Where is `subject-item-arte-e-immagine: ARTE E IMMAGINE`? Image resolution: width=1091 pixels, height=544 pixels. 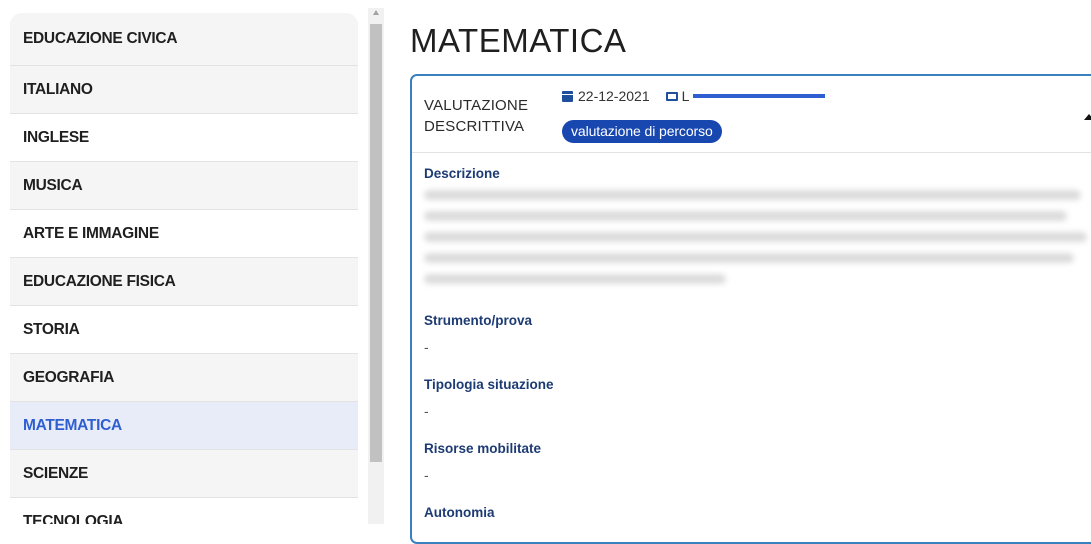
subject-item-arte-e-immagine: ARTE E IMMAGINE is located at coordinates (184, 234).